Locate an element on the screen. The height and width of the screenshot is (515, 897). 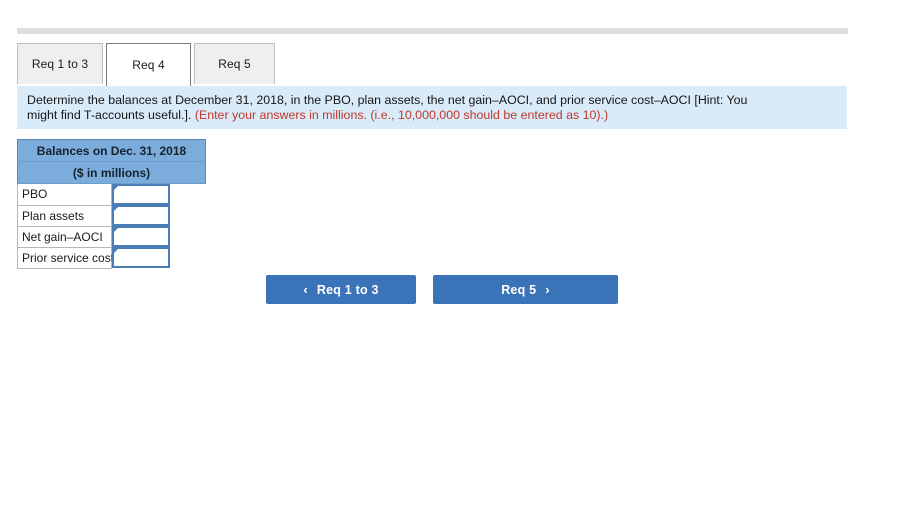
table-row: Plan assets is located at coordinates (111, 215).